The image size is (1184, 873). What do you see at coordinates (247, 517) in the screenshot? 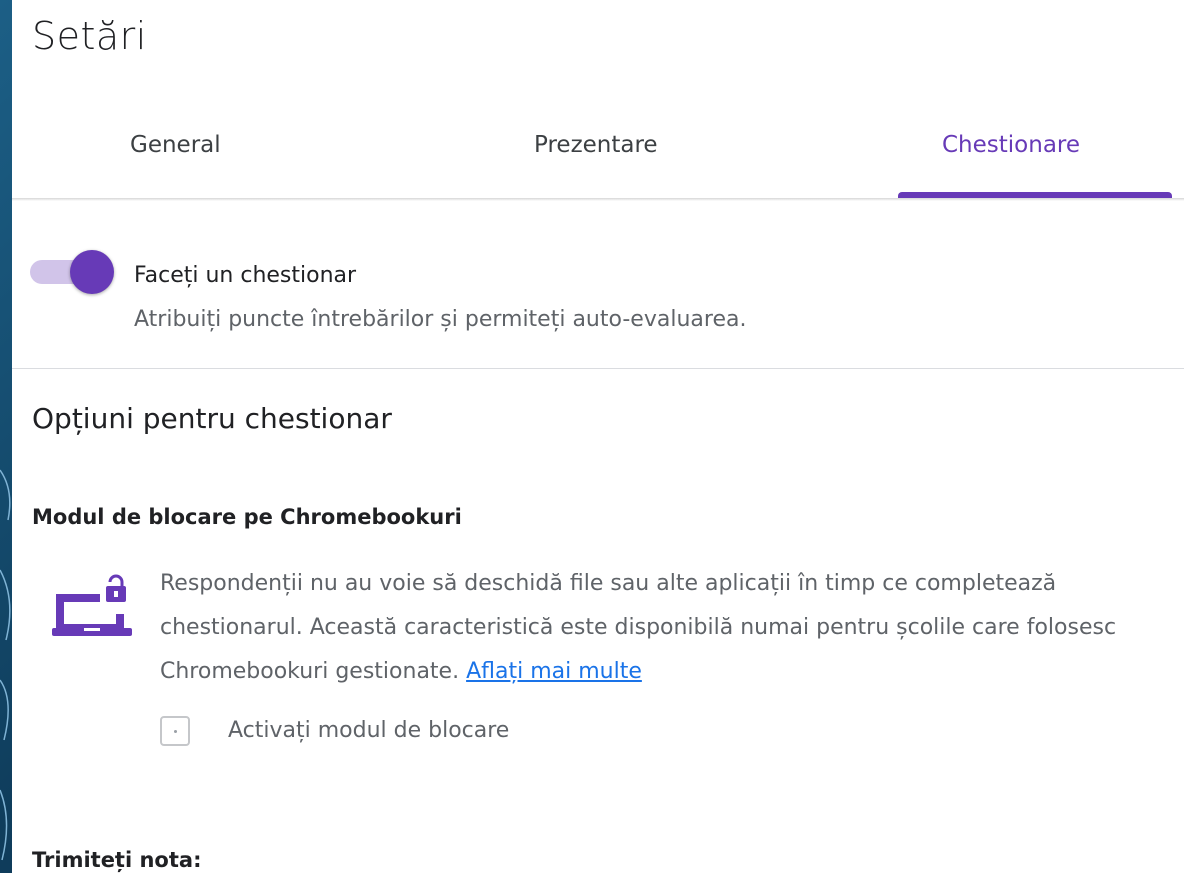
I see `lock-mode-title: Modul de blocare pe Chromebookuri` at bounding box center [247, 517].